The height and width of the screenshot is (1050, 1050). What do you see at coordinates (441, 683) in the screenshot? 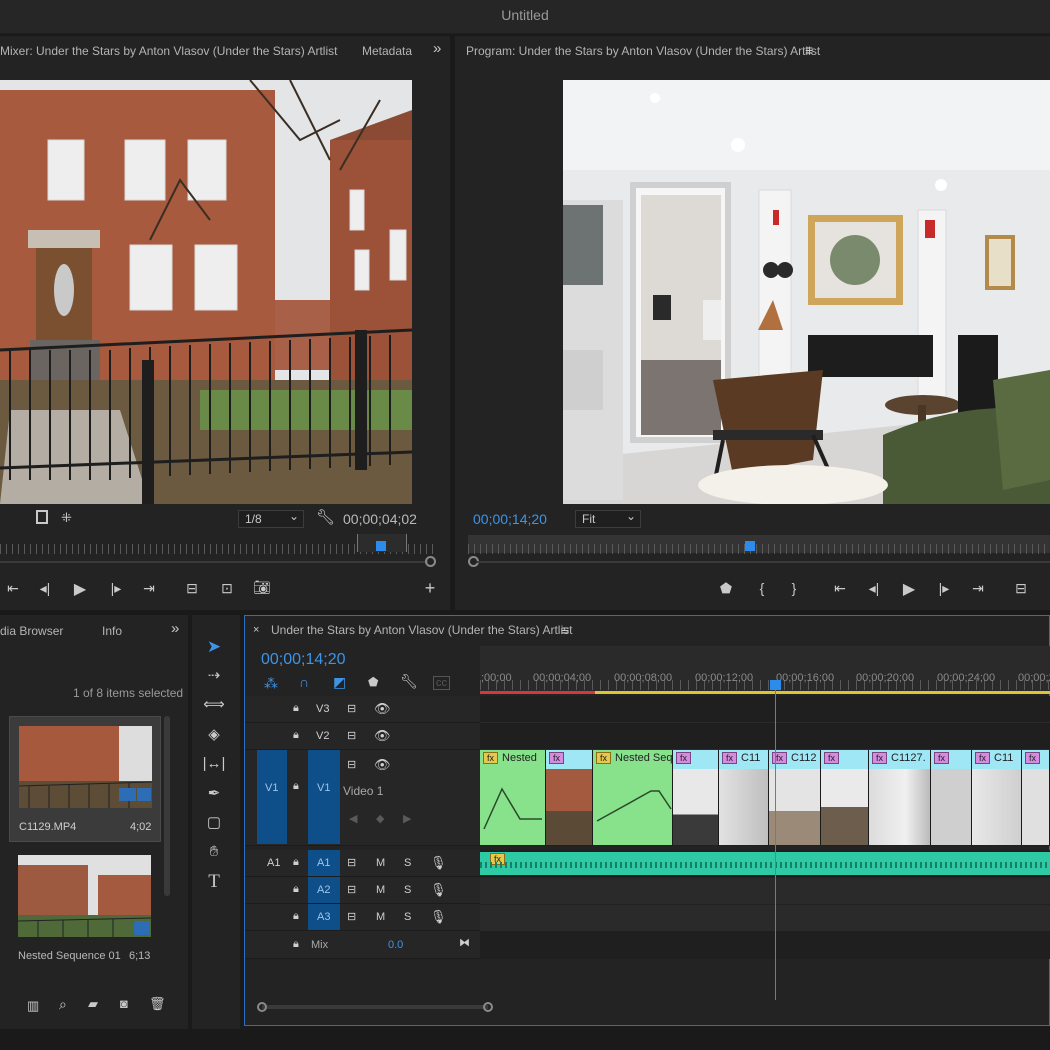
I see `captions-icon: cc` at bounding box center [441, 683].